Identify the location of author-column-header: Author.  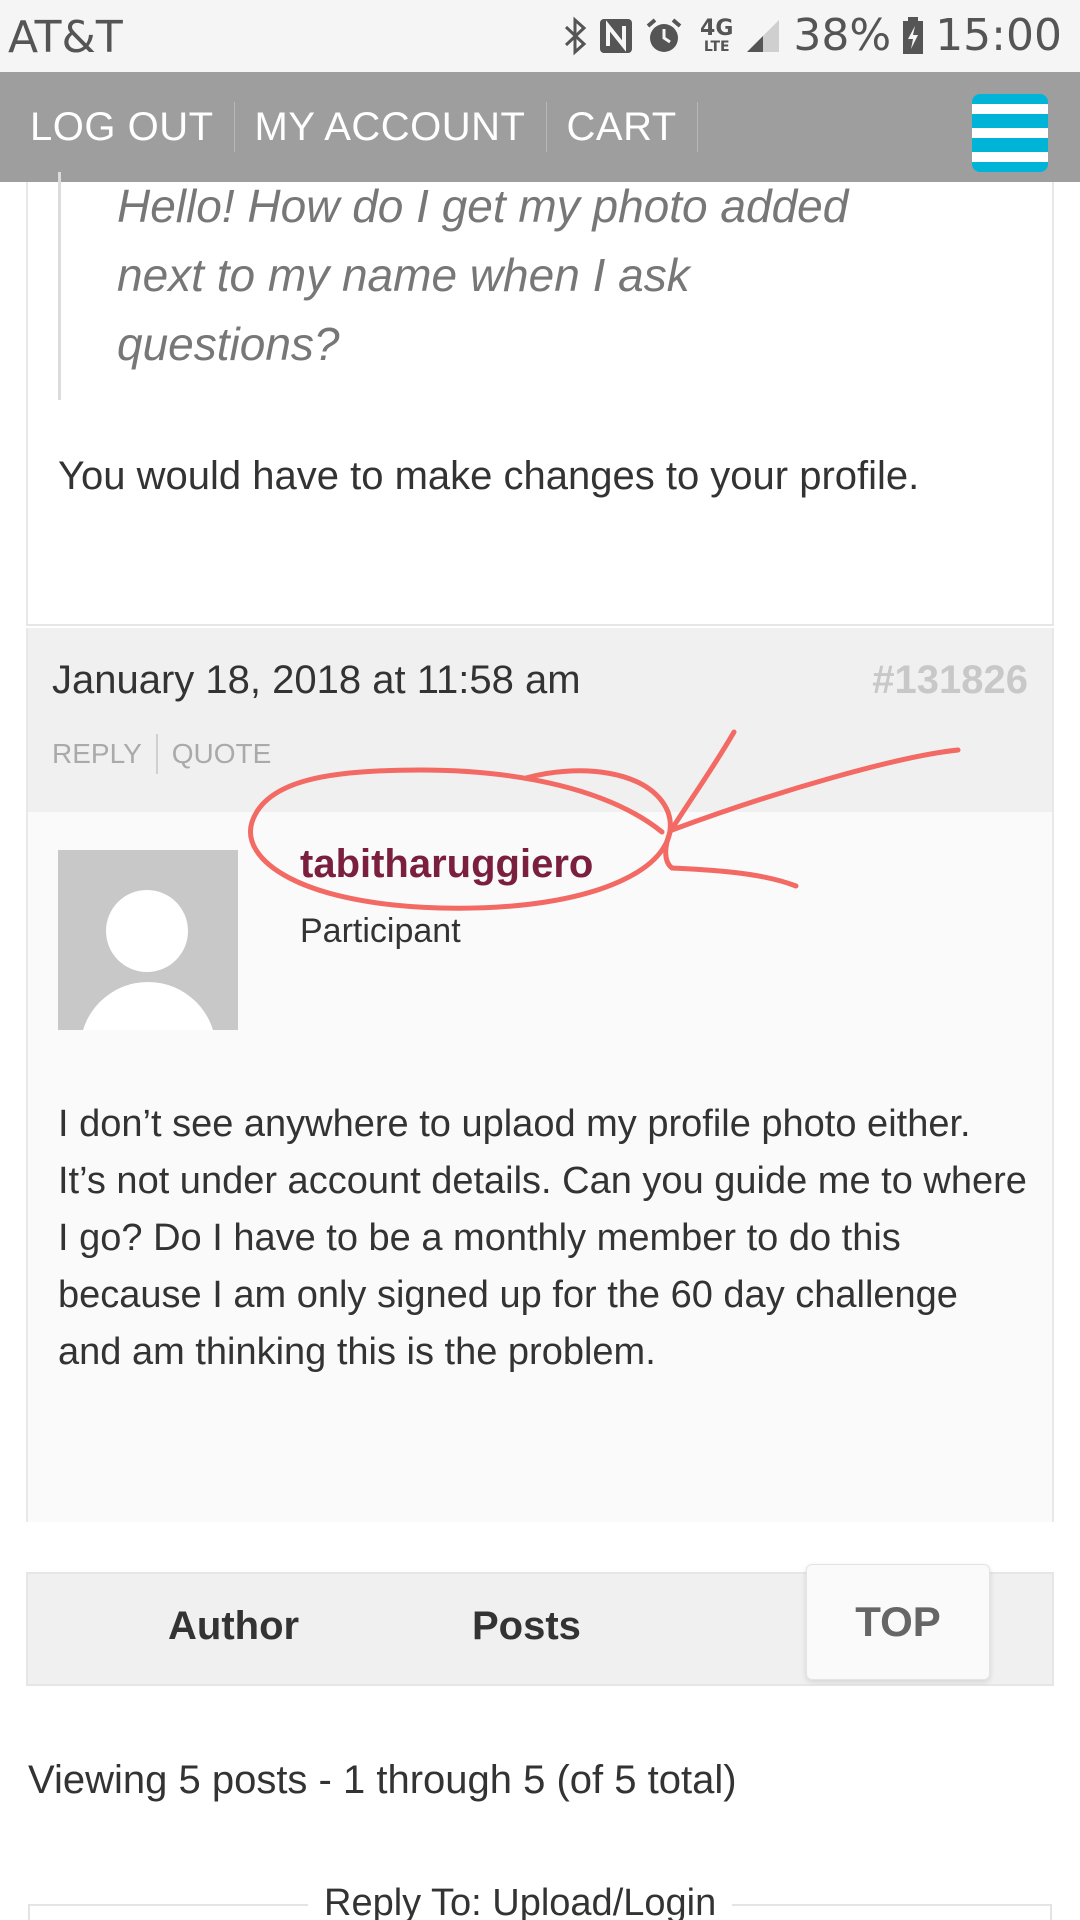
(234, 1626).